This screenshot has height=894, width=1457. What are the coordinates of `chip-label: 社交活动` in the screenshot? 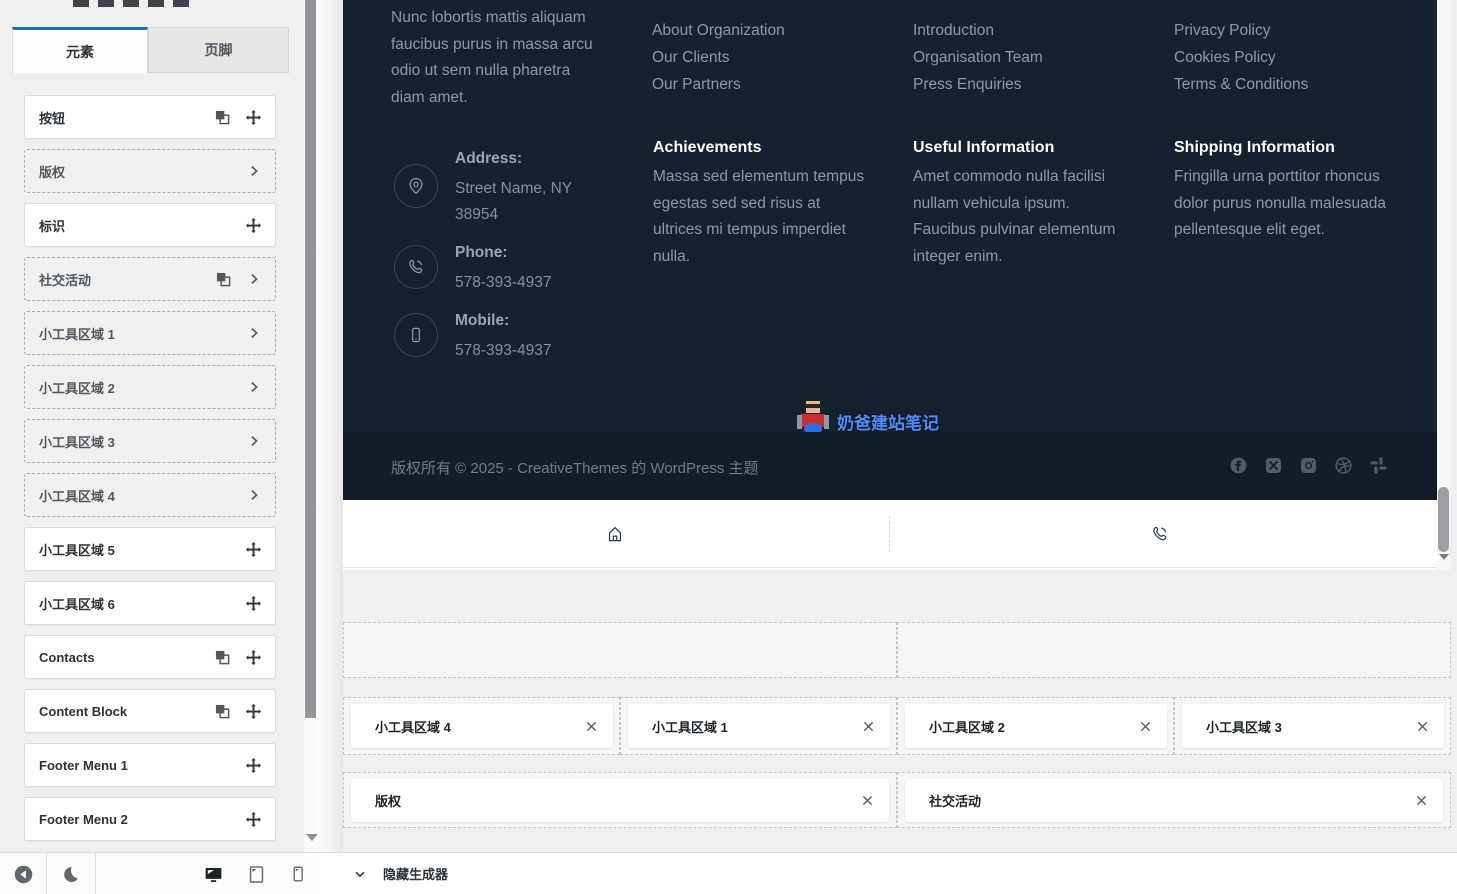 It's located at (955, 801).